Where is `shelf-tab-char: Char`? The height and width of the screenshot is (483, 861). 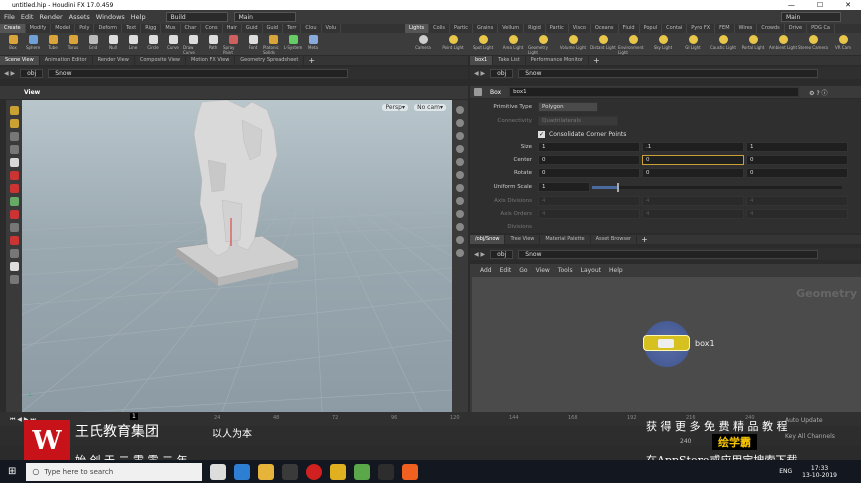 shelf-tab-char: Char is located at coordinates (191, 28).